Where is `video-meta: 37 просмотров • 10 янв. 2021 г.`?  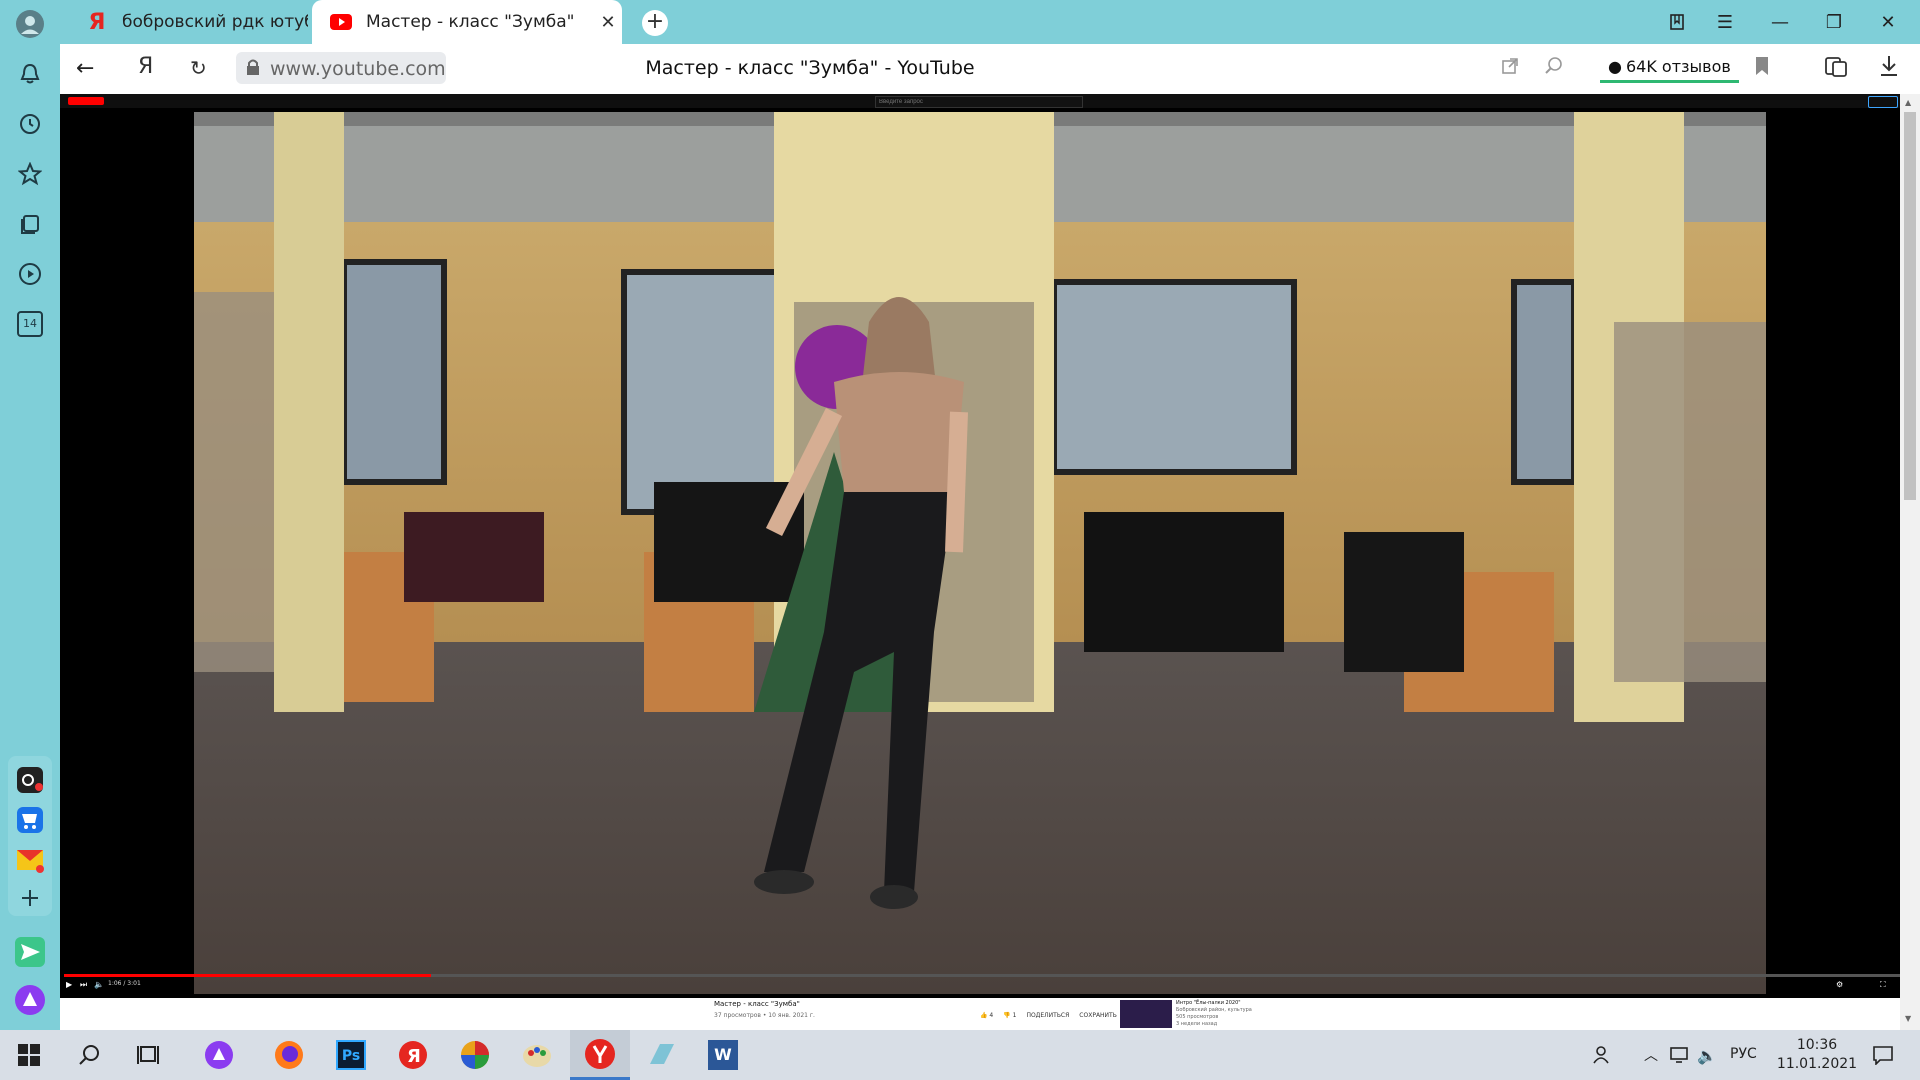 video-meta: 37 просмотров • 10 янв. 2021 г. is located at coordinates (764, 1015).